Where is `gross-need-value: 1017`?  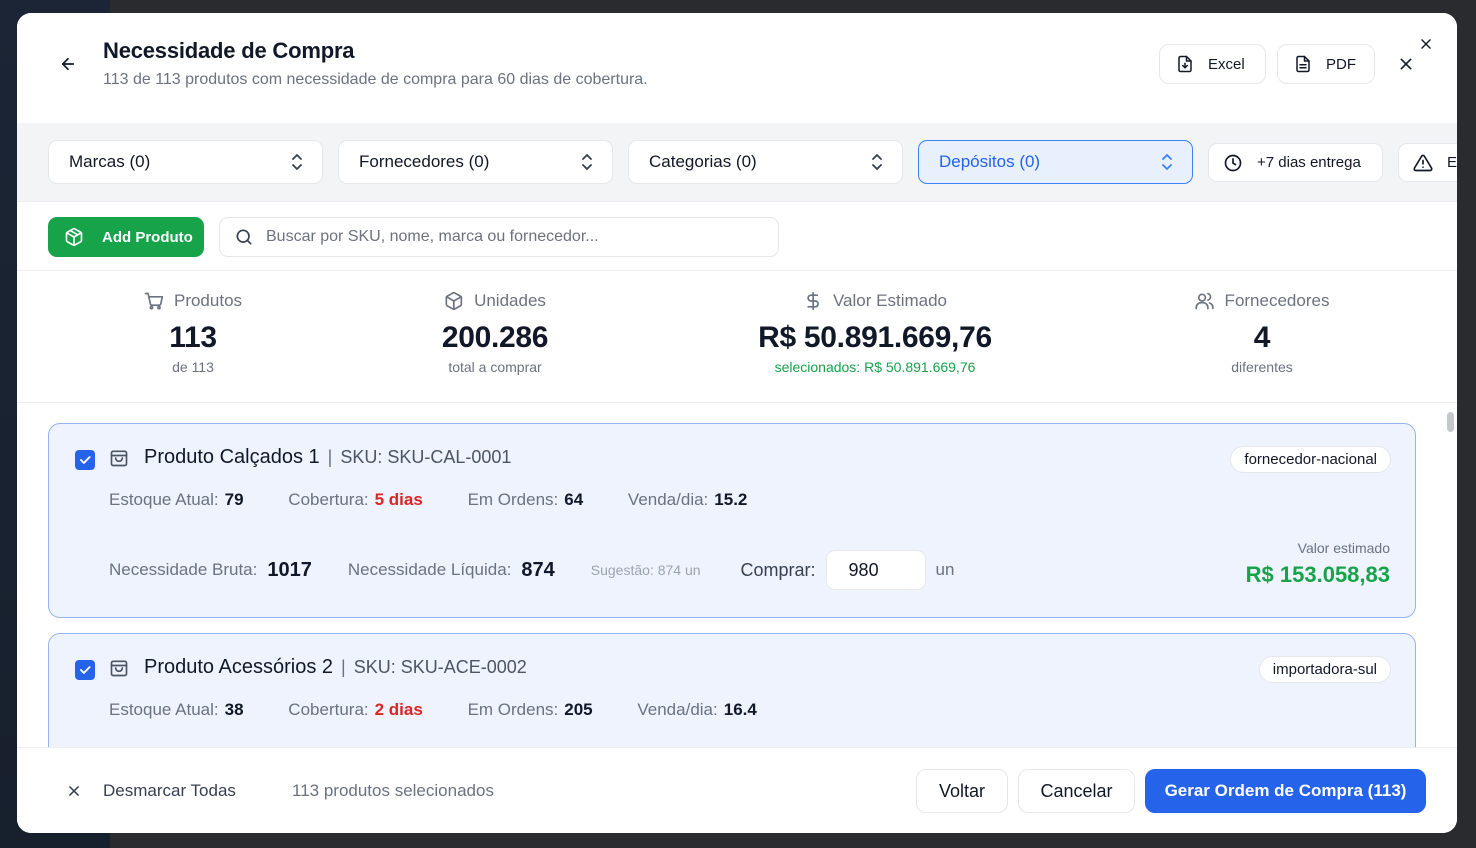
gross-need-value: 1017 is located at coordinates (289, 569).